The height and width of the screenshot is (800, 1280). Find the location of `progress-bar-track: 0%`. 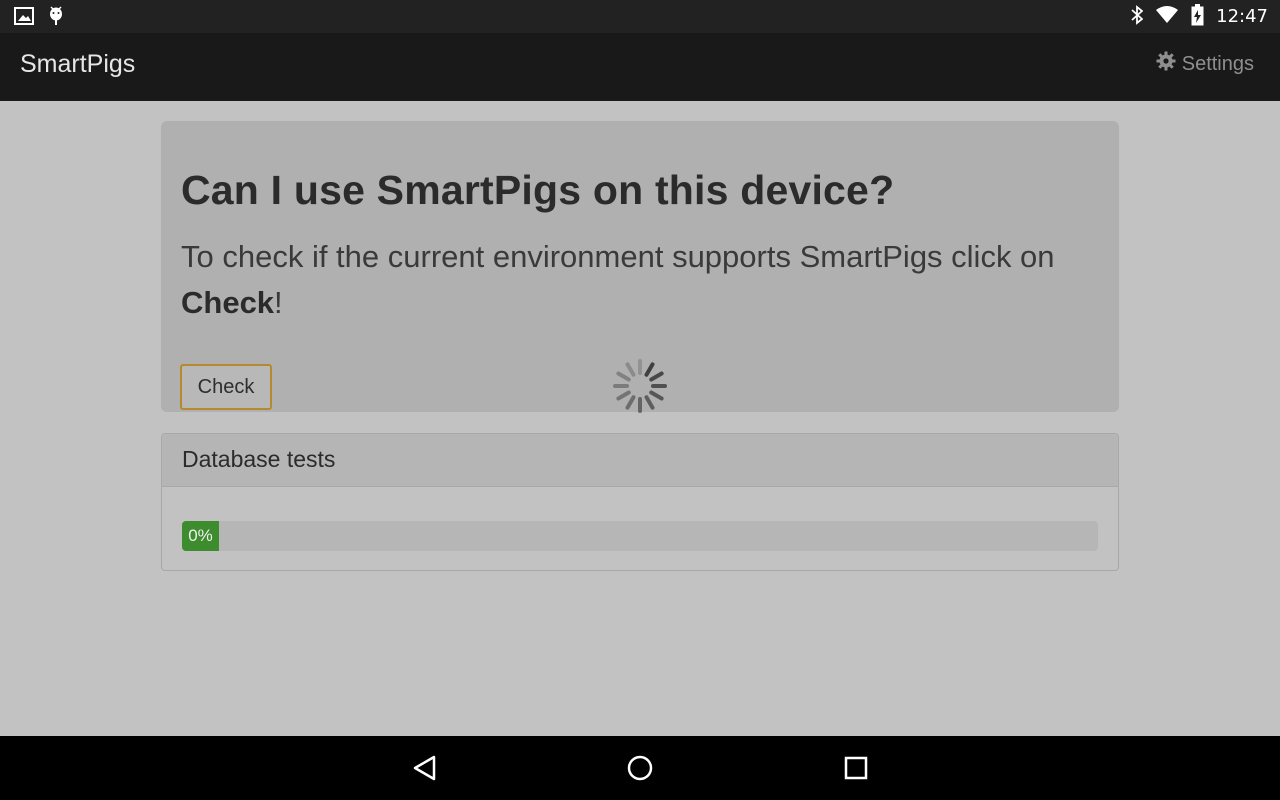

progress-bar-track: 0% is located at coordinates (640, 536).